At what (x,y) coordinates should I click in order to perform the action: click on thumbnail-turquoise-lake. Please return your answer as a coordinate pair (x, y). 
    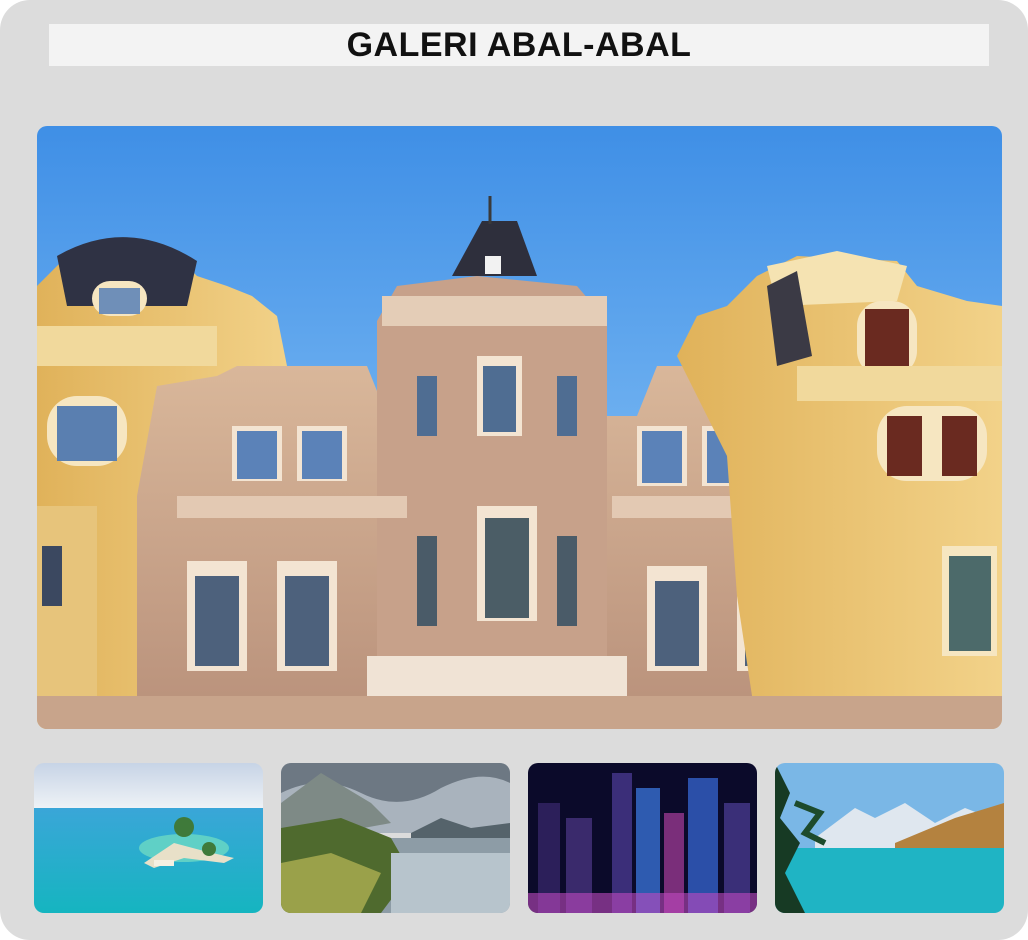
    Looking at the image, I should click on (889, 838).